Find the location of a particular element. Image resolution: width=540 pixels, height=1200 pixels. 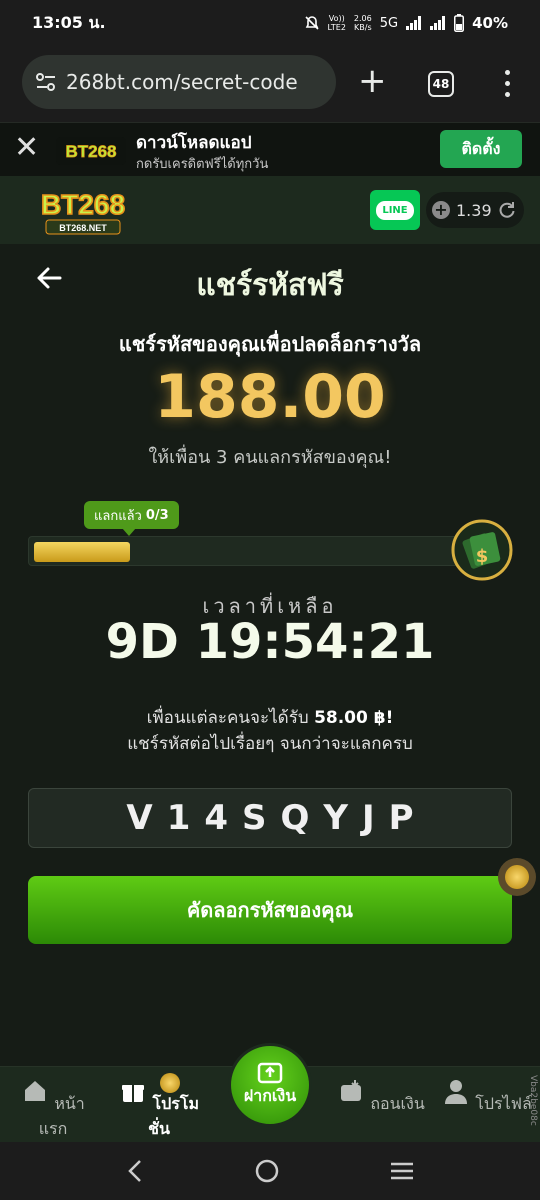

balance-value: 1.39 is located at coordinates (474, 210).